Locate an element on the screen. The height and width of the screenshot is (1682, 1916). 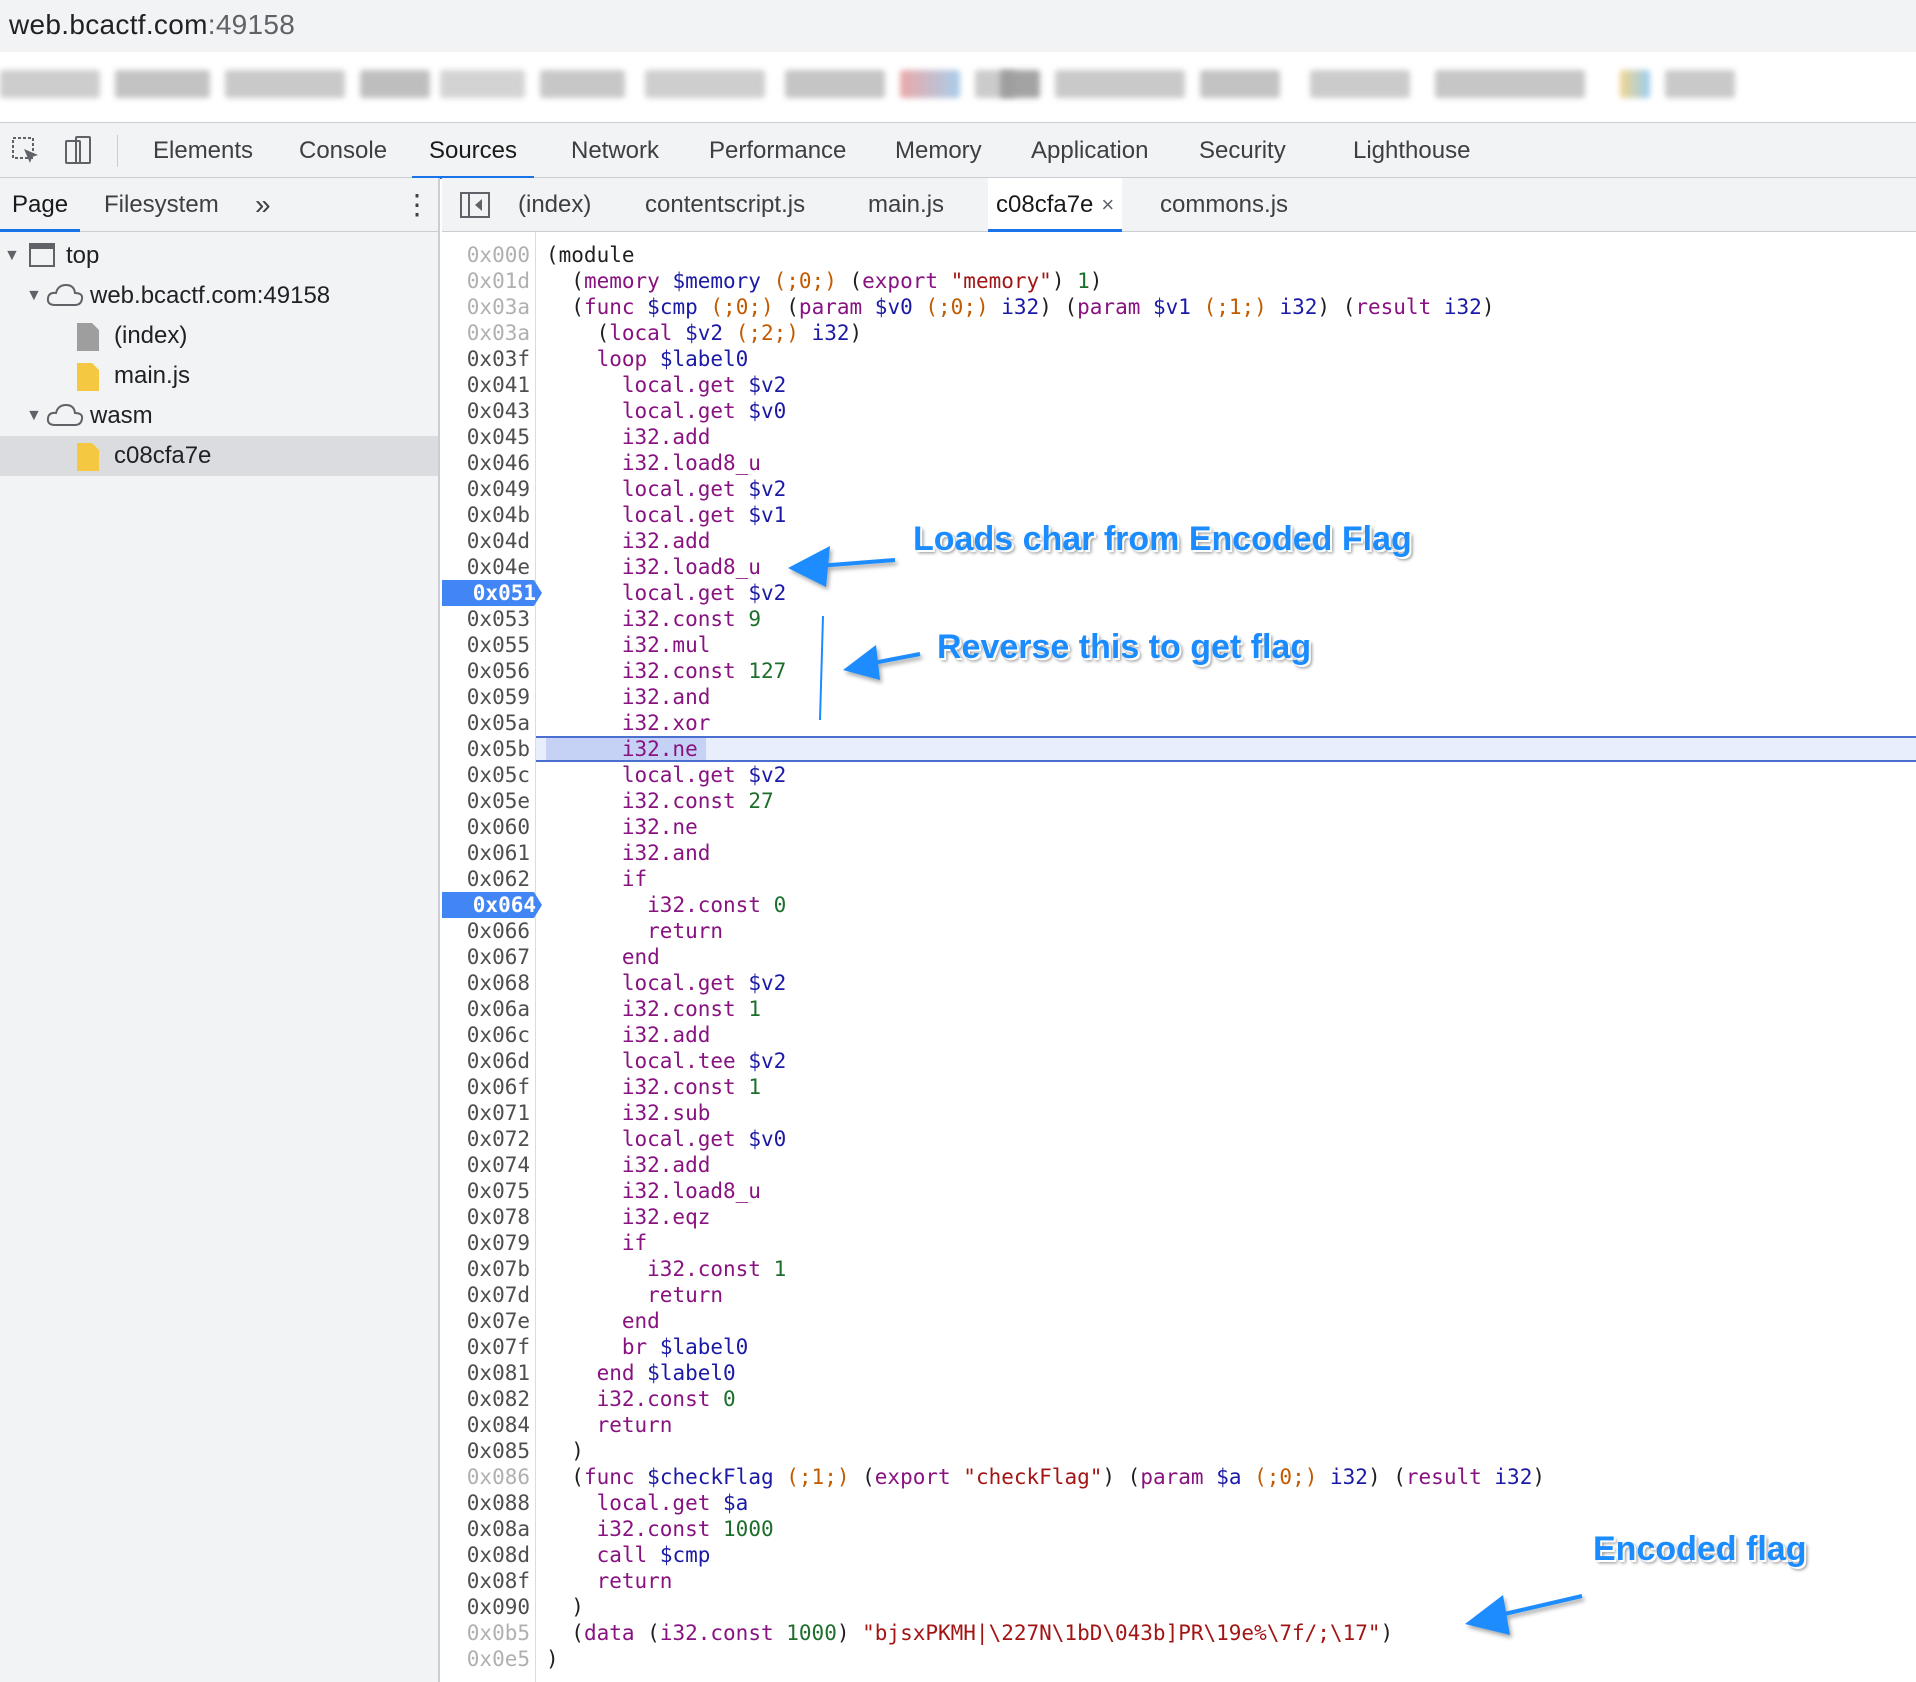
annotation-loads-char: Loads char from Encoded Flag is located at coordinates (1162, 539).